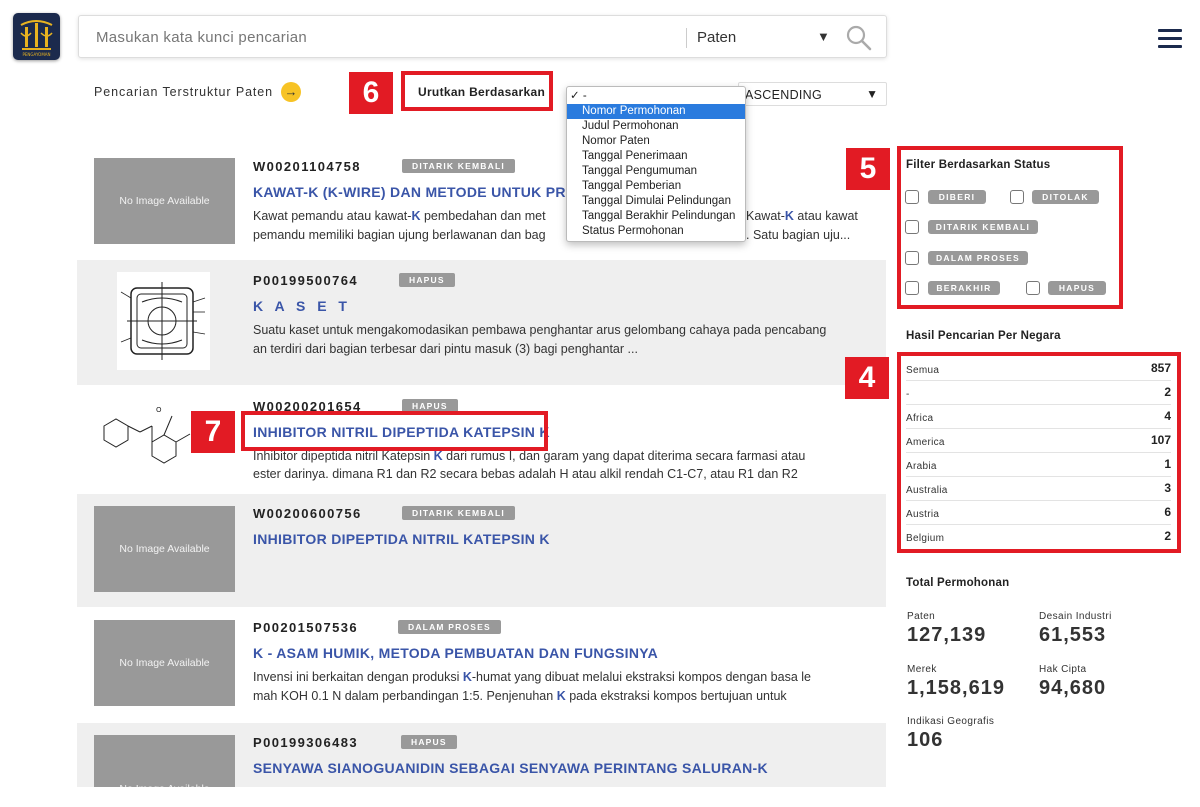 The image size is (1200, 807). Describe the element at coordinates (482, 92) in the screenshot. I see `sort-label: Urutkan Berdasarkan` at that location.